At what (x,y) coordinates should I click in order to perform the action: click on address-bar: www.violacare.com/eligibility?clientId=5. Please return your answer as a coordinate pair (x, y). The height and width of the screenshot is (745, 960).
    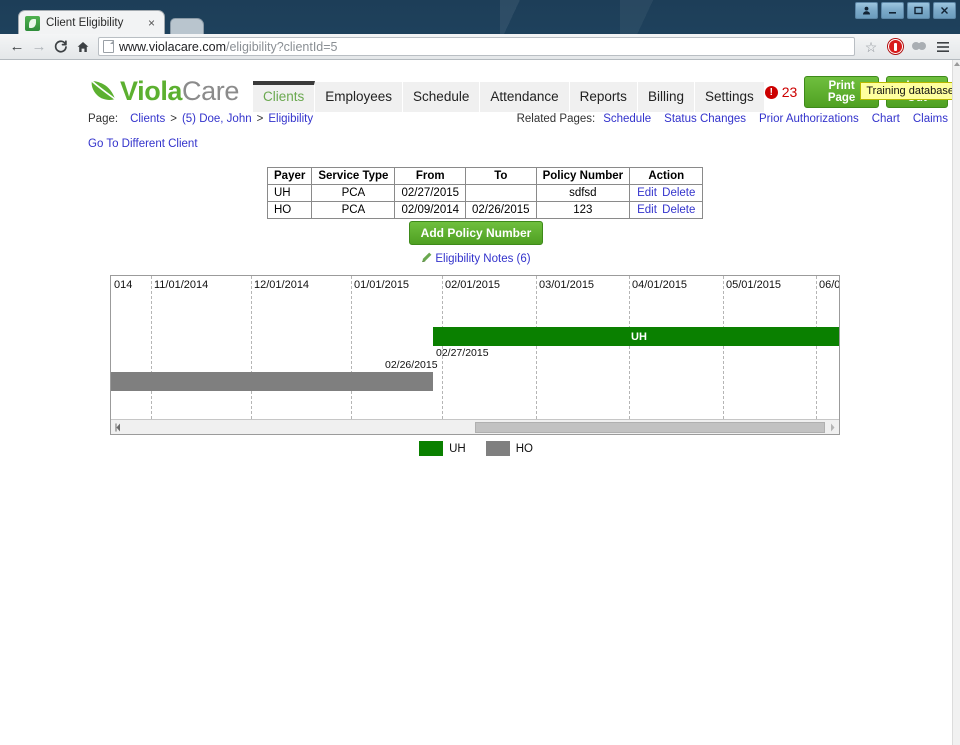
    Looking at the image, I should click on (476, 46).